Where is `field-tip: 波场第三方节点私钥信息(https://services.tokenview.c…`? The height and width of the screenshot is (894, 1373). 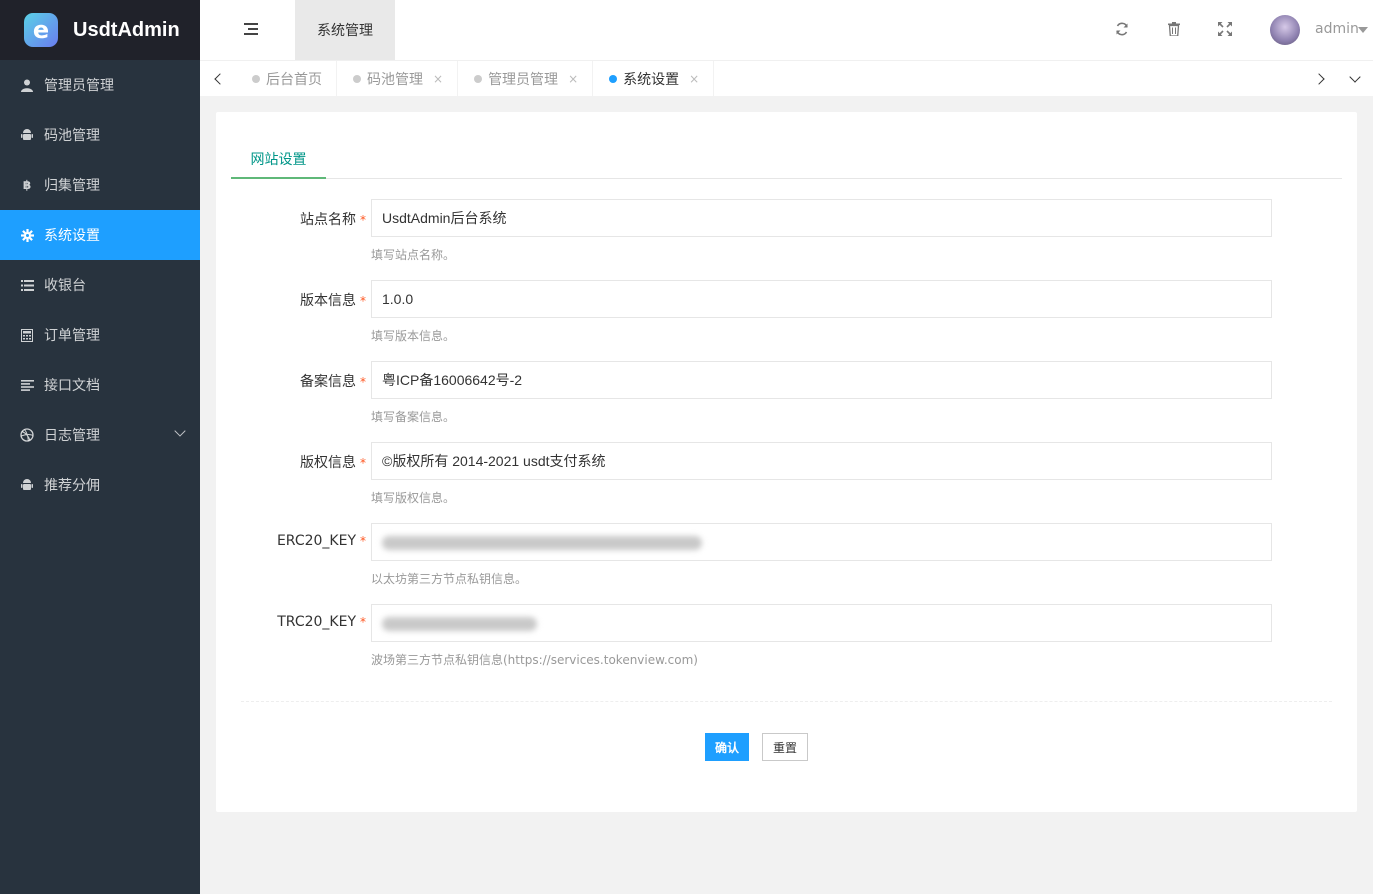 field-tip: 波场第三方节点私钥信息(https://services.tokenview.c… is located at coordinates (534, 660).